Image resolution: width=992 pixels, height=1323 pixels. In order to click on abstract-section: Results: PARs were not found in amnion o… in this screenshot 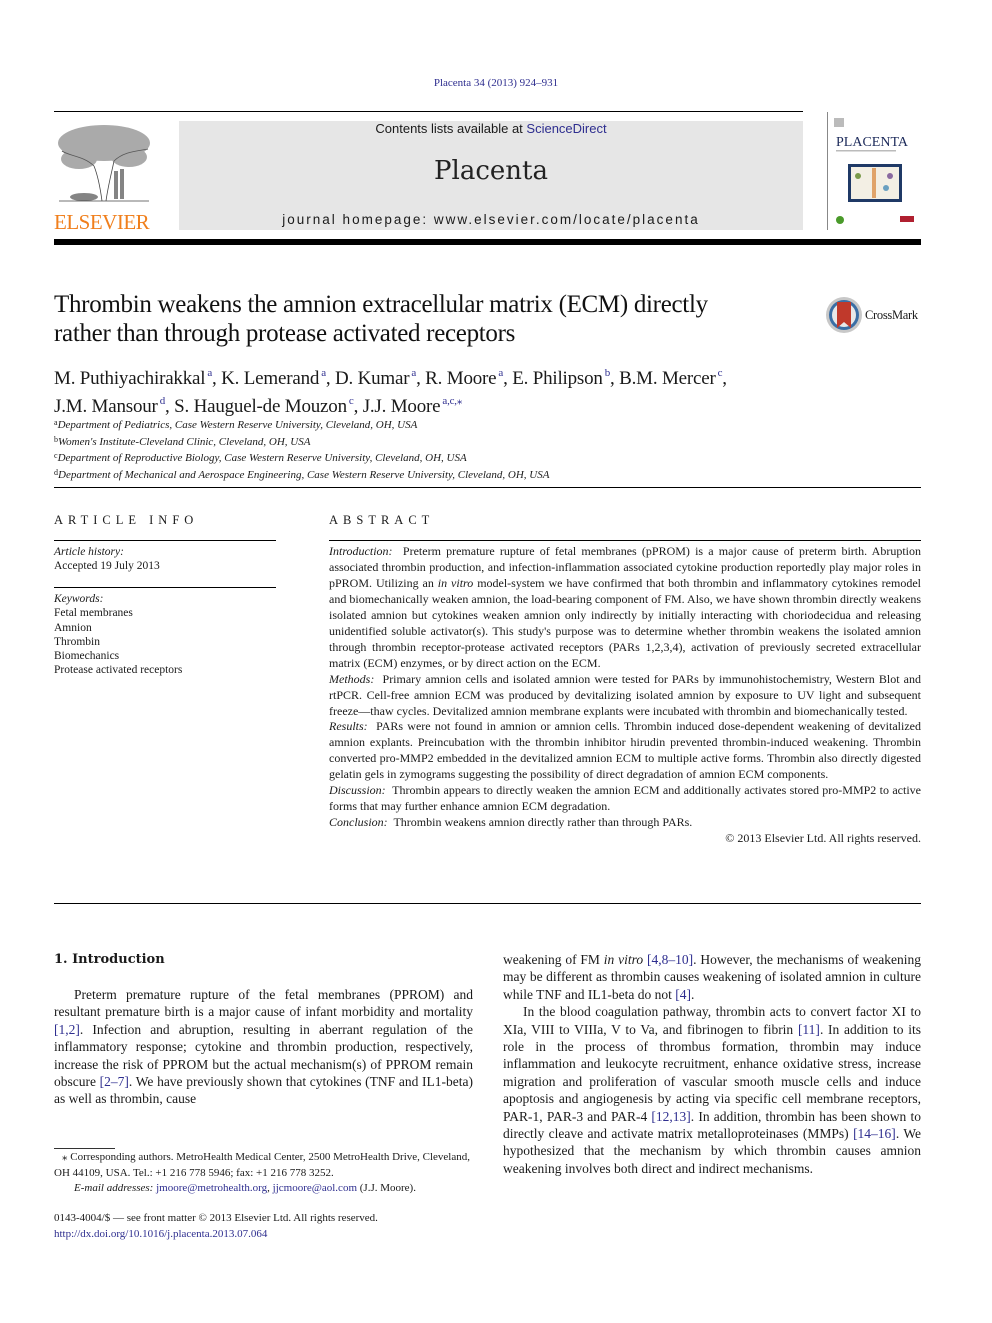, I will do `click(625, 750)`.